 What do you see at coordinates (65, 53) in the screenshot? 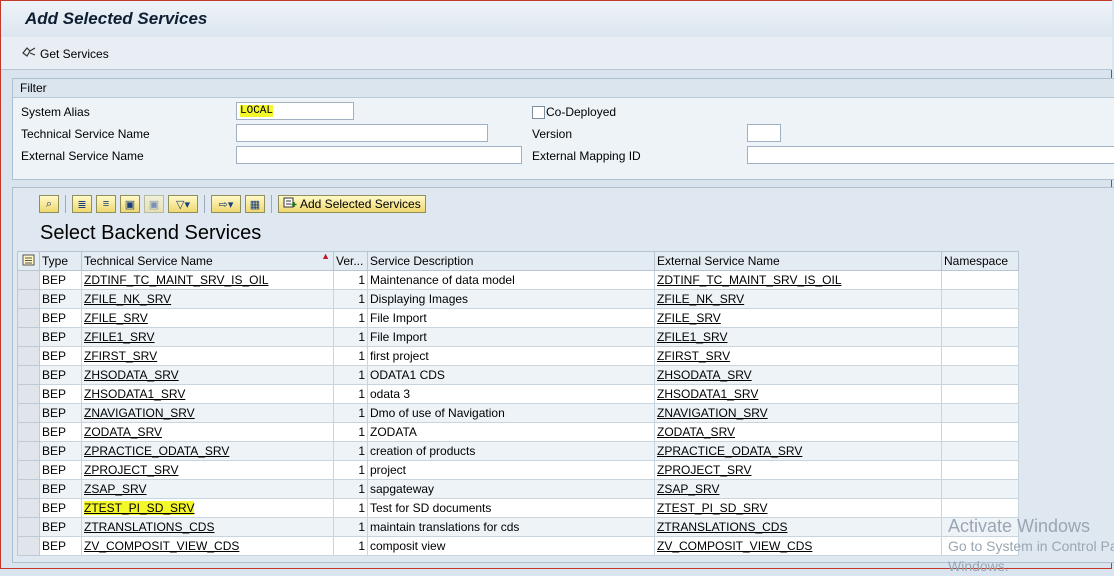
I see `get-services-button: Get Services` at bounding box center [65, 53].